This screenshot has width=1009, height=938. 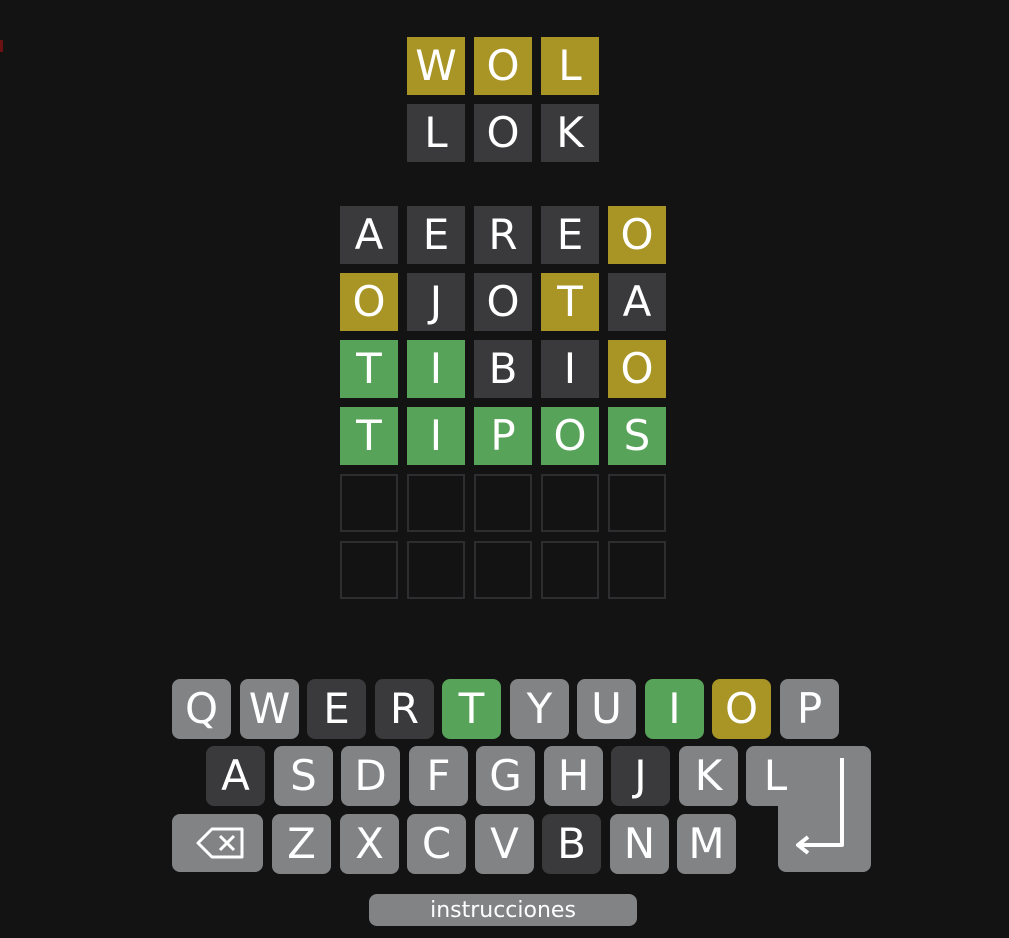 I want to click on key-e: E, so click(x=336, y=709).